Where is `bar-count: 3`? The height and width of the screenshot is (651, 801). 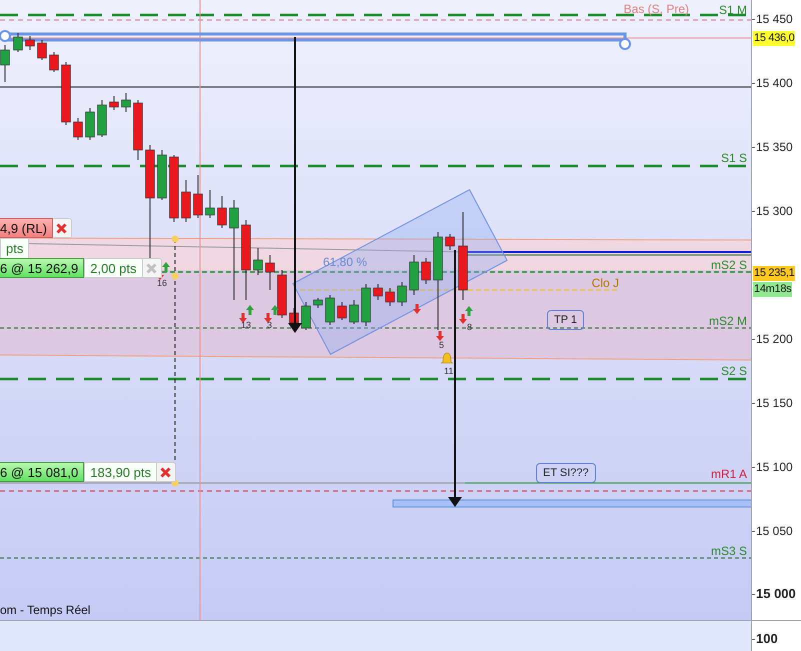
bar-count: 3 is located at coordinates (269, 325).